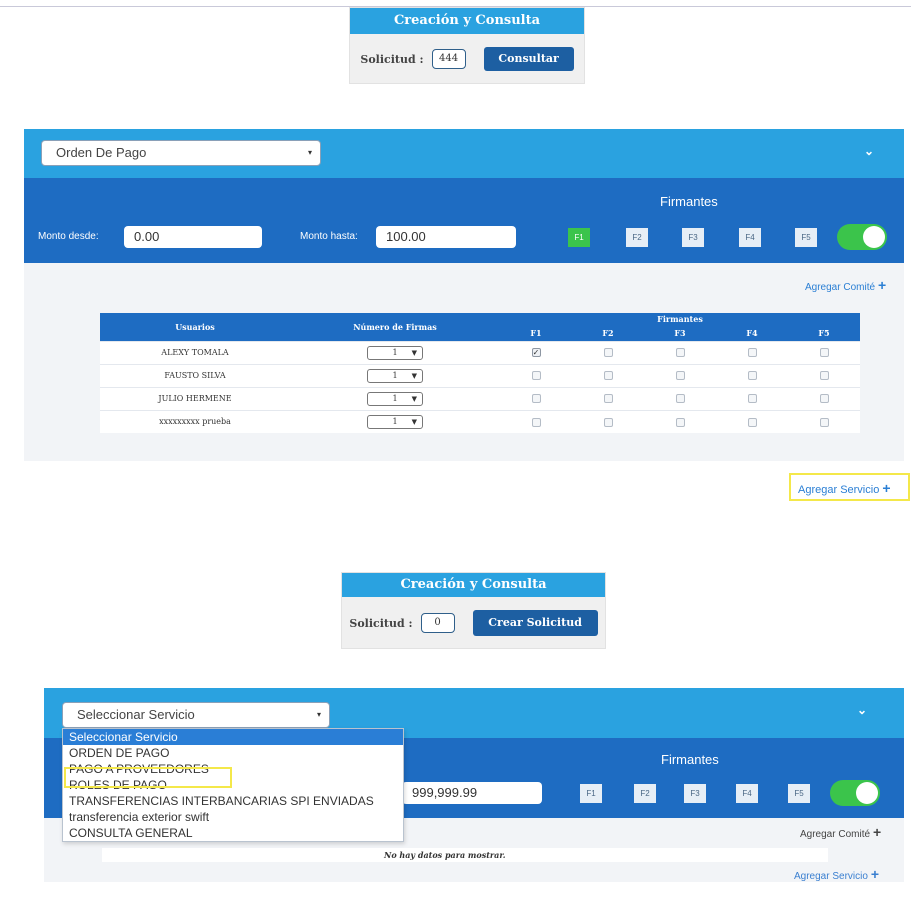  What do you see at coordinates (195, 375) in the screenshot?
I see `usuario-cell: FAUSTO SILVA` at bounding box center [195, 375].